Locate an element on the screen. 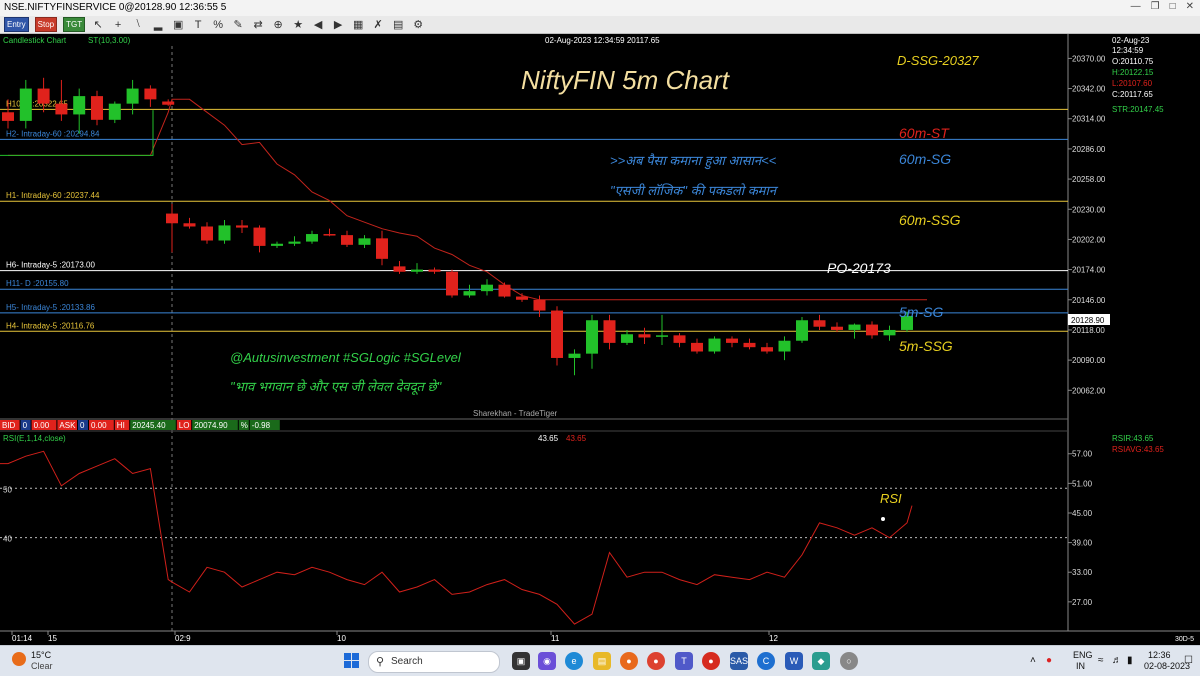 The image size is (1200, 676). language: ENG is located at coordinates (1083, 655).